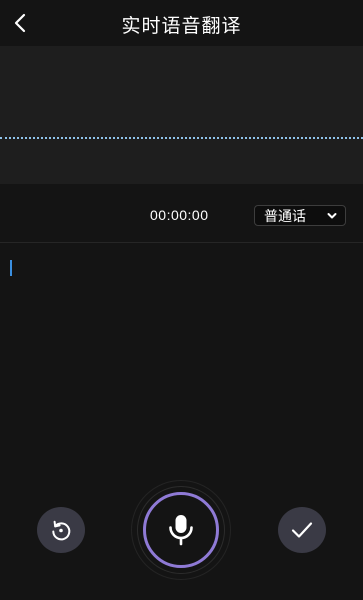 The height and width of the screenshot is (600, 363). I want to click on language-select-value: 普通话, so click(285, 216).